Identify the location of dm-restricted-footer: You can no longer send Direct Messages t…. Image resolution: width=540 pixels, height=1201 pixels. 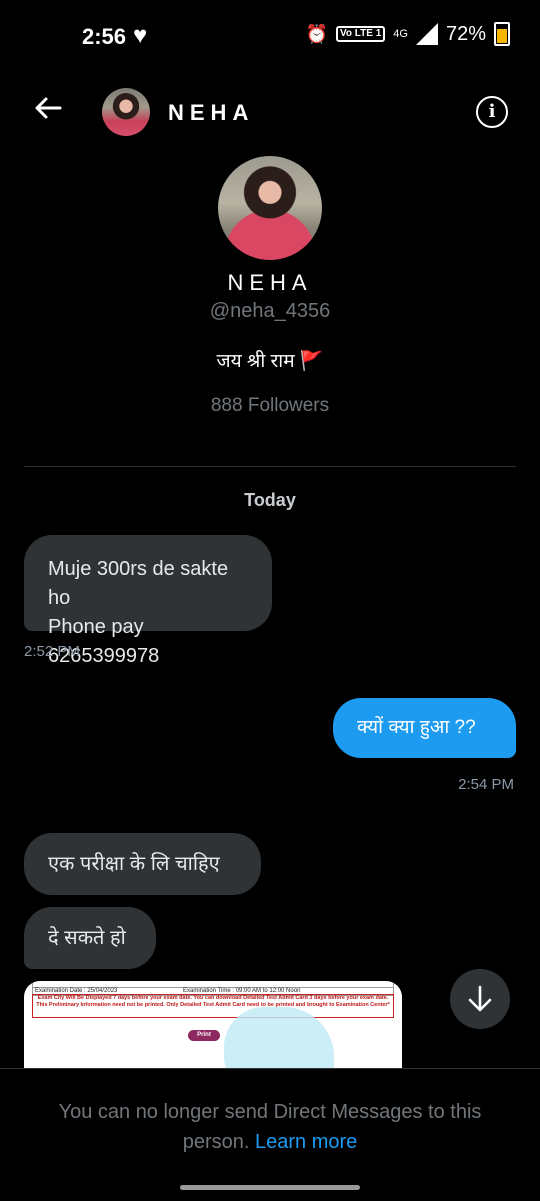
(270, 1134).